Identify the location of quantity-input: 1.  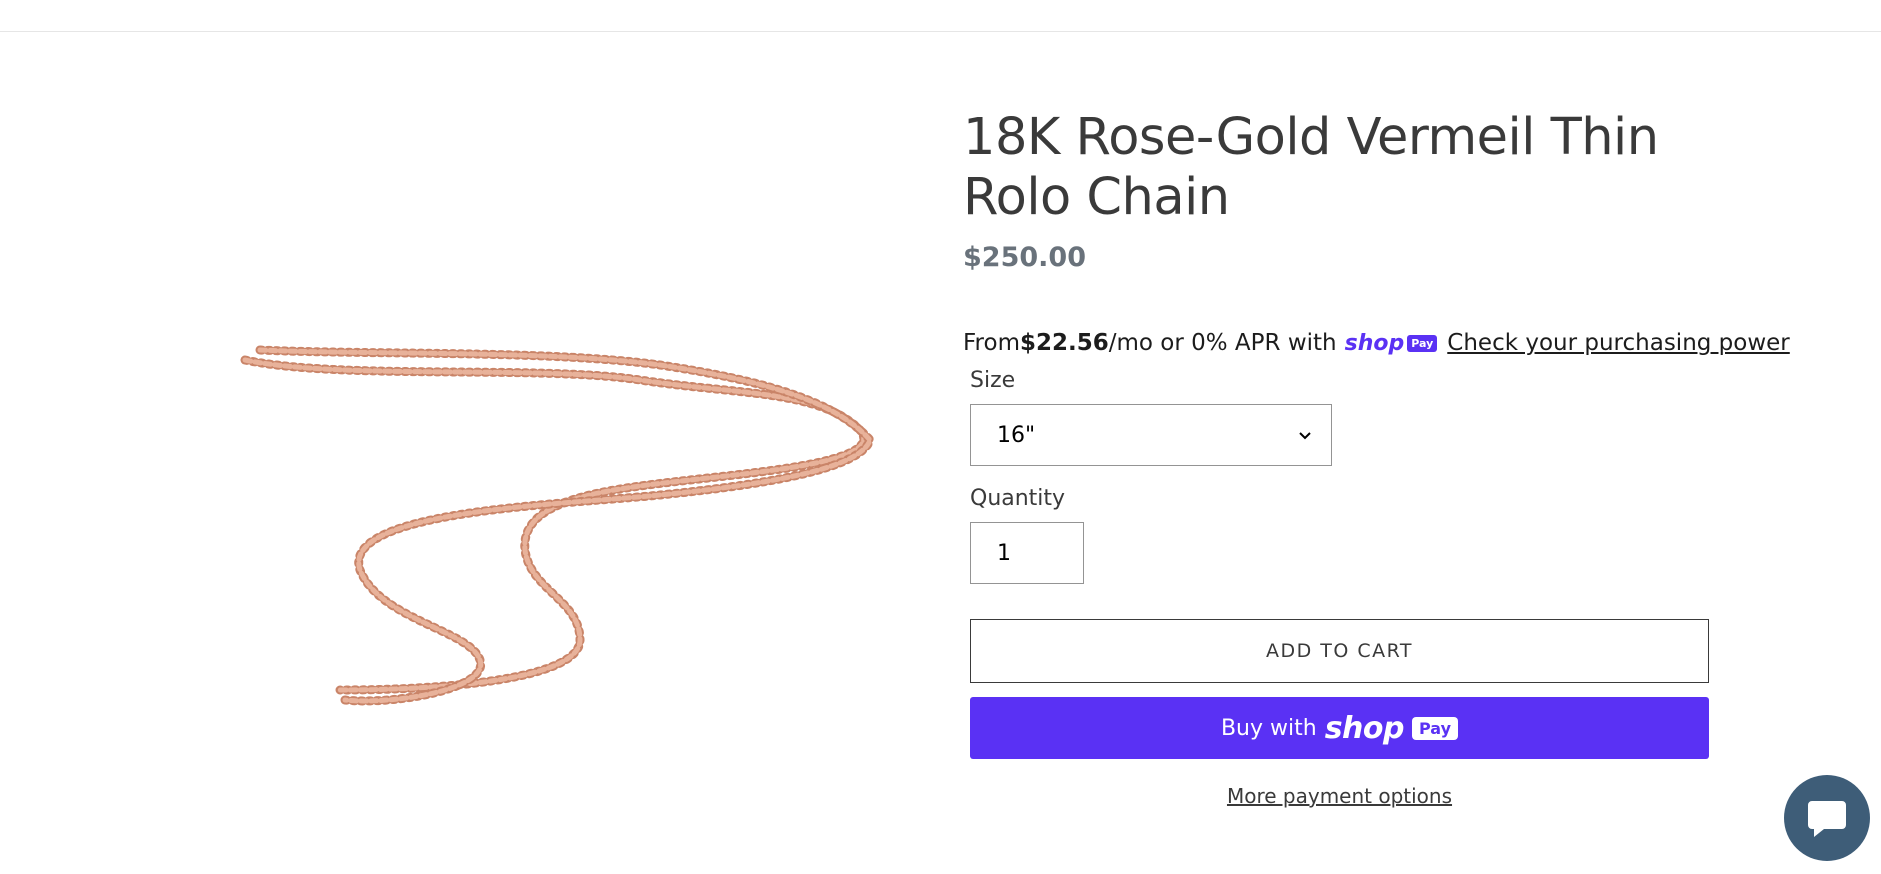
(1027, 553).